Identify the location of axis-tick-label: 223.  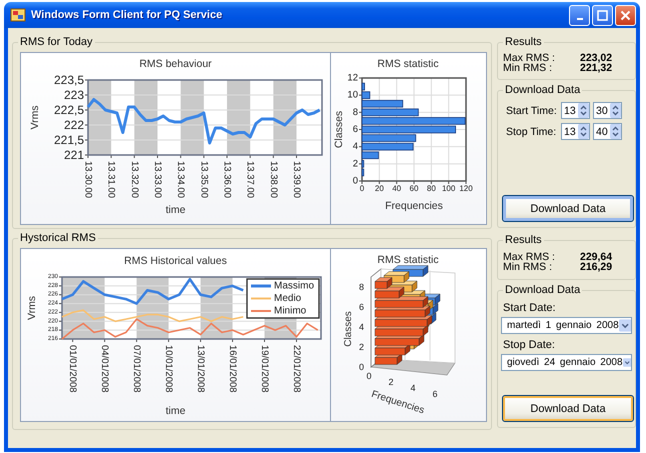
(74, 95).